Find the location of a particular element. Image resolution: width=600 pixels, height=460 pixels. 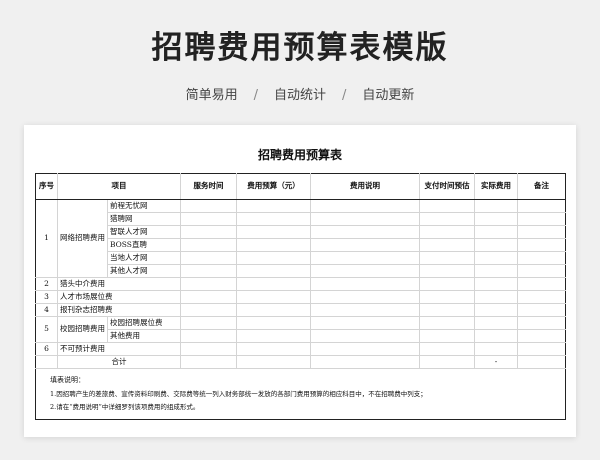

col-header-description: 费用说明 is located at coordinates (365, 186).